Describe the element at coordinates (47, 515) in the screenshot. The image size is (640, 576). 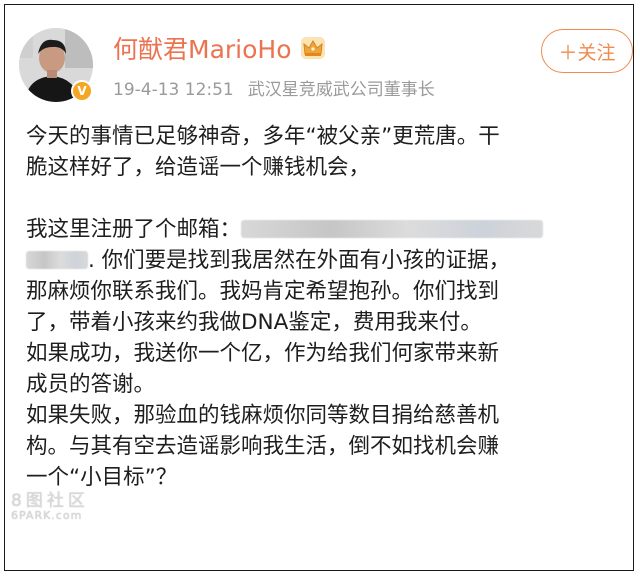
I see `watermark-en: 6PARK.com` at that location.